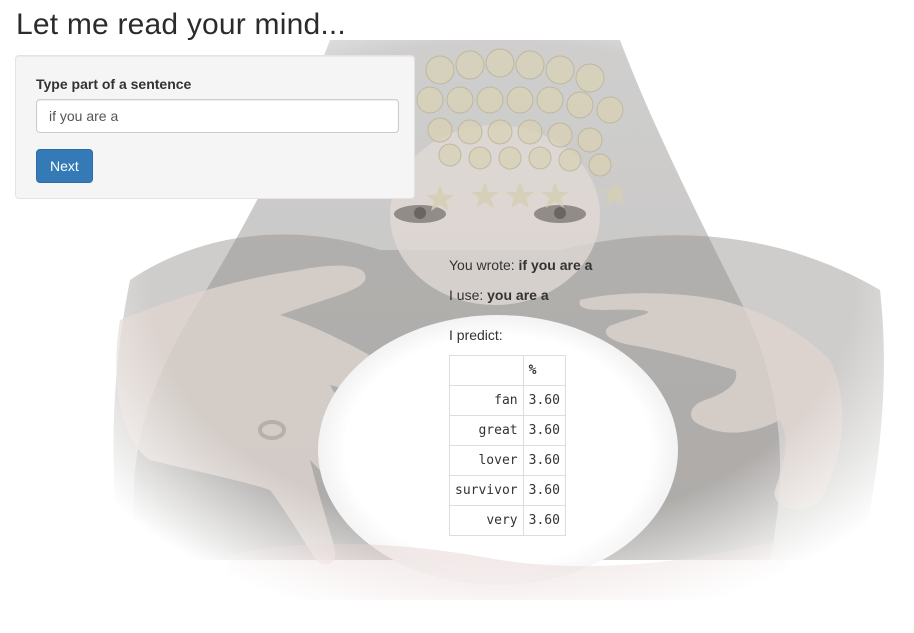 This screenshot has height=633, width=914. What do you see at coordinates (486, 430) in the screenshot?
I see `table-cell-word: great` at bounding box center [486, 430].